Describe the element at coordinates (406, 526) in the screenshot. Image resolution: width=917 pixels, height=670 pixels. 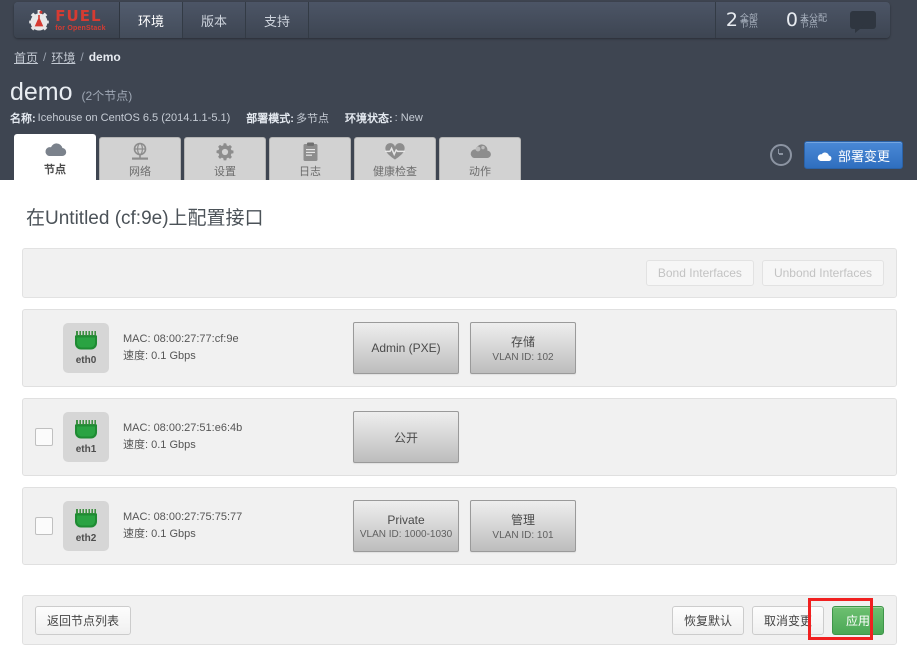
I see `network-box: Private VLAN ID: 1000-1030` at that location.